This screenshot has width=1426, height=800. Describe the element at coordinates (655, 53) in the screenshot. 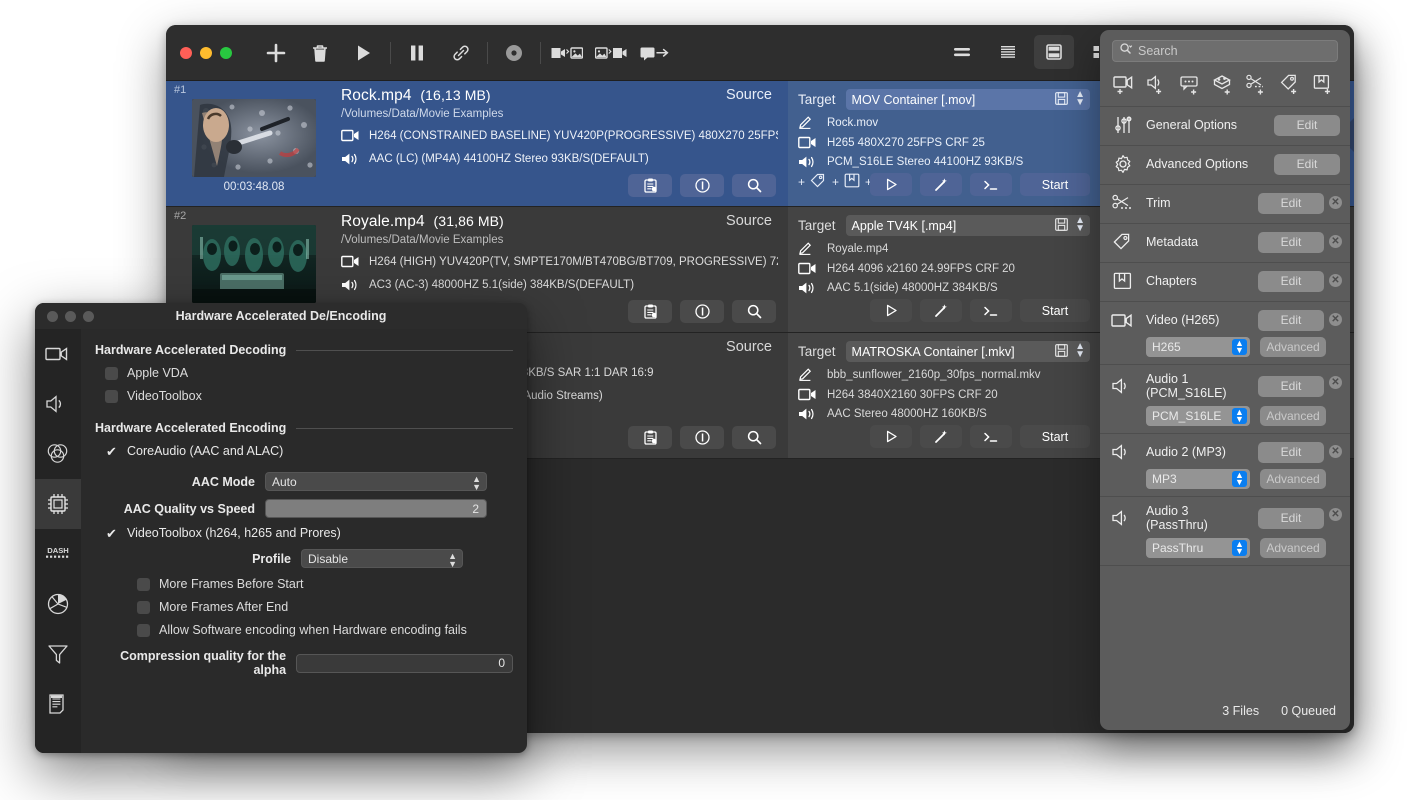

I see `subtitle-export-button` at that location.